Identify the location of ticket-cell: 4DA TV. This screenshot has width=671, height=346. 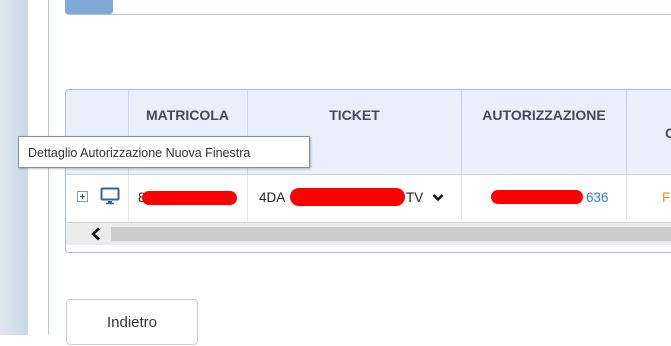
(355, 198).